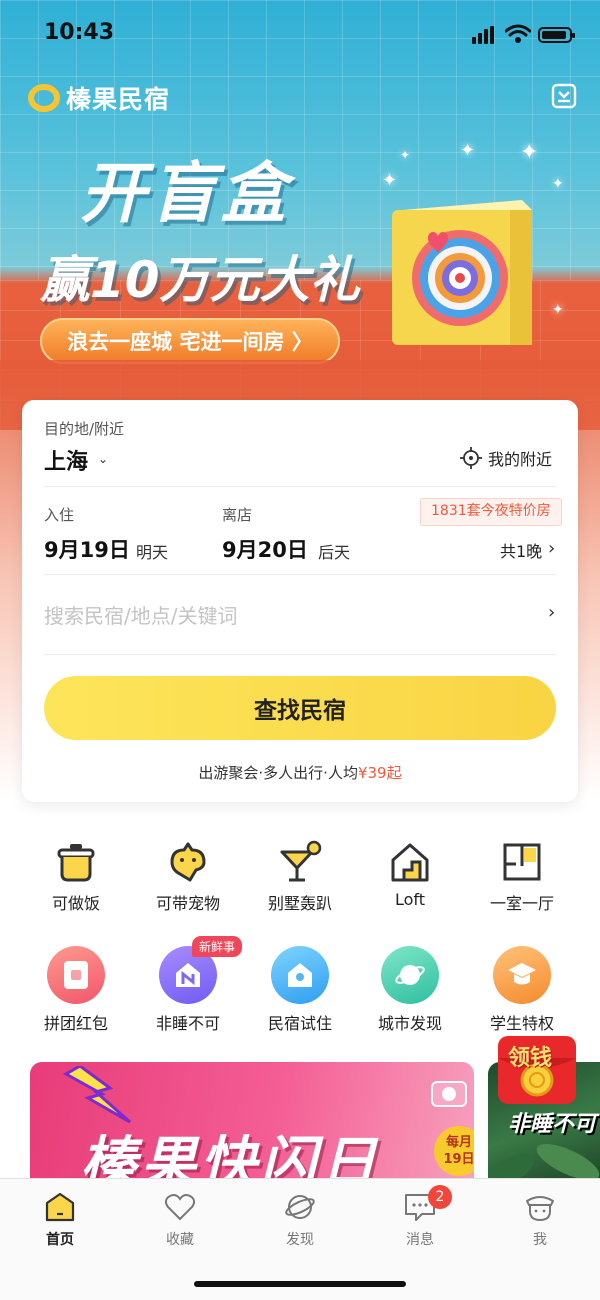 This screenshot has height=1300, width=600. Describe the element at coordinates (44, 98) in the screenshot. I see `brand-logo-icon` at that location.